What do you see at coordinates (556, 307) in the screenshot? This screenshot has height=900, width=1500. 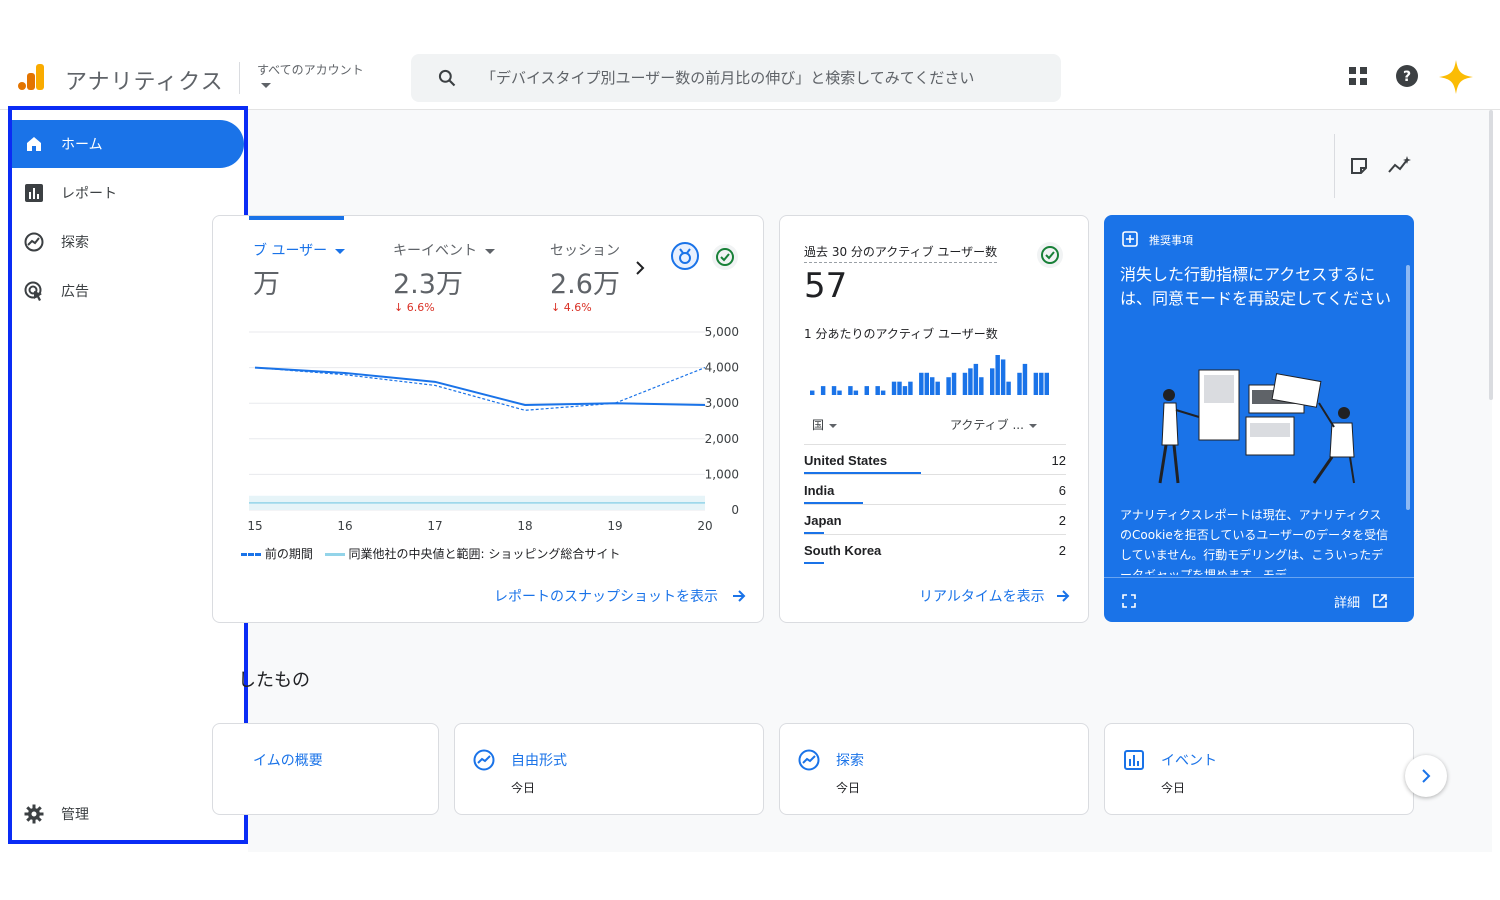 I see `arrow-down-icon: ↓` at bounding box center [556, 307].